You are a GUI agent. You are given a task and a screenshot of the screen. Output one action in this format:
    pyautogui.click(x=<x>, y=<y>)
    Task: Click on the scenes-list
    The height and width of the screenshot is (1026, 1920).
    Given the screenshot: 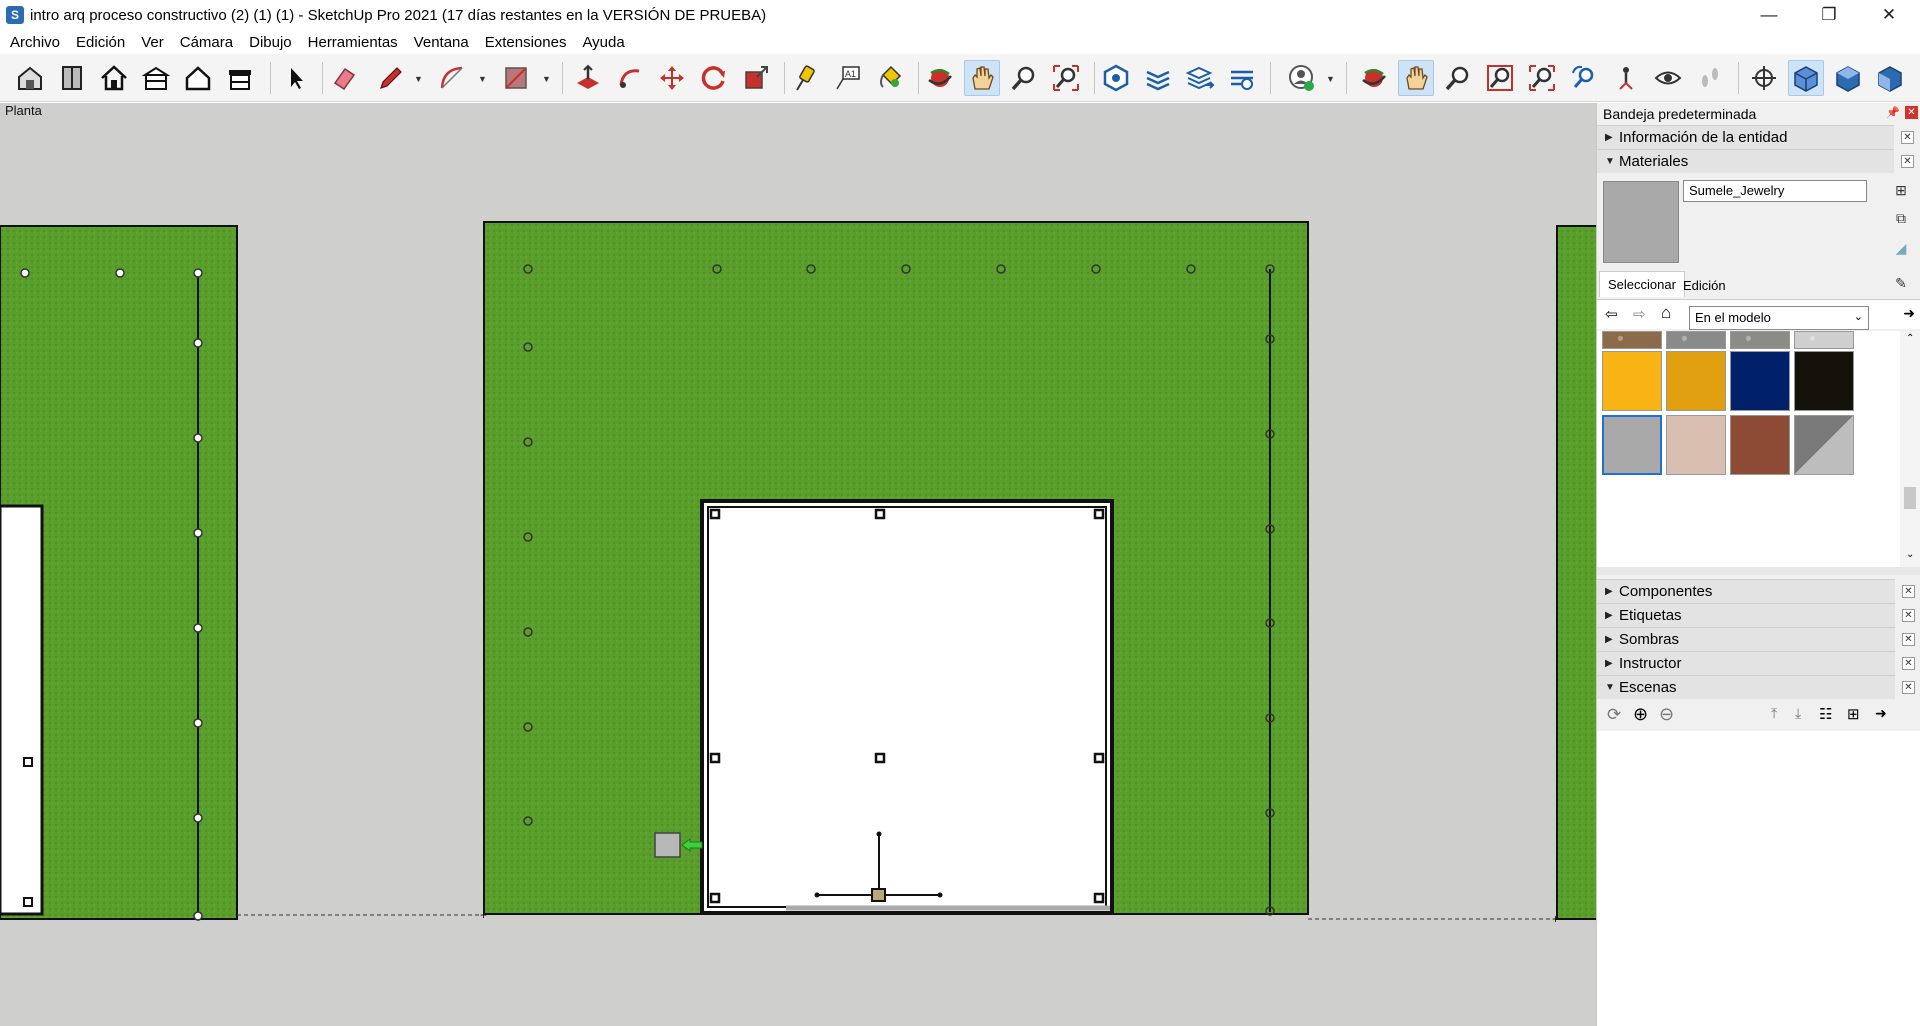 What is the action you would take?
    pyautogui.click(x=1758, y=878)
    